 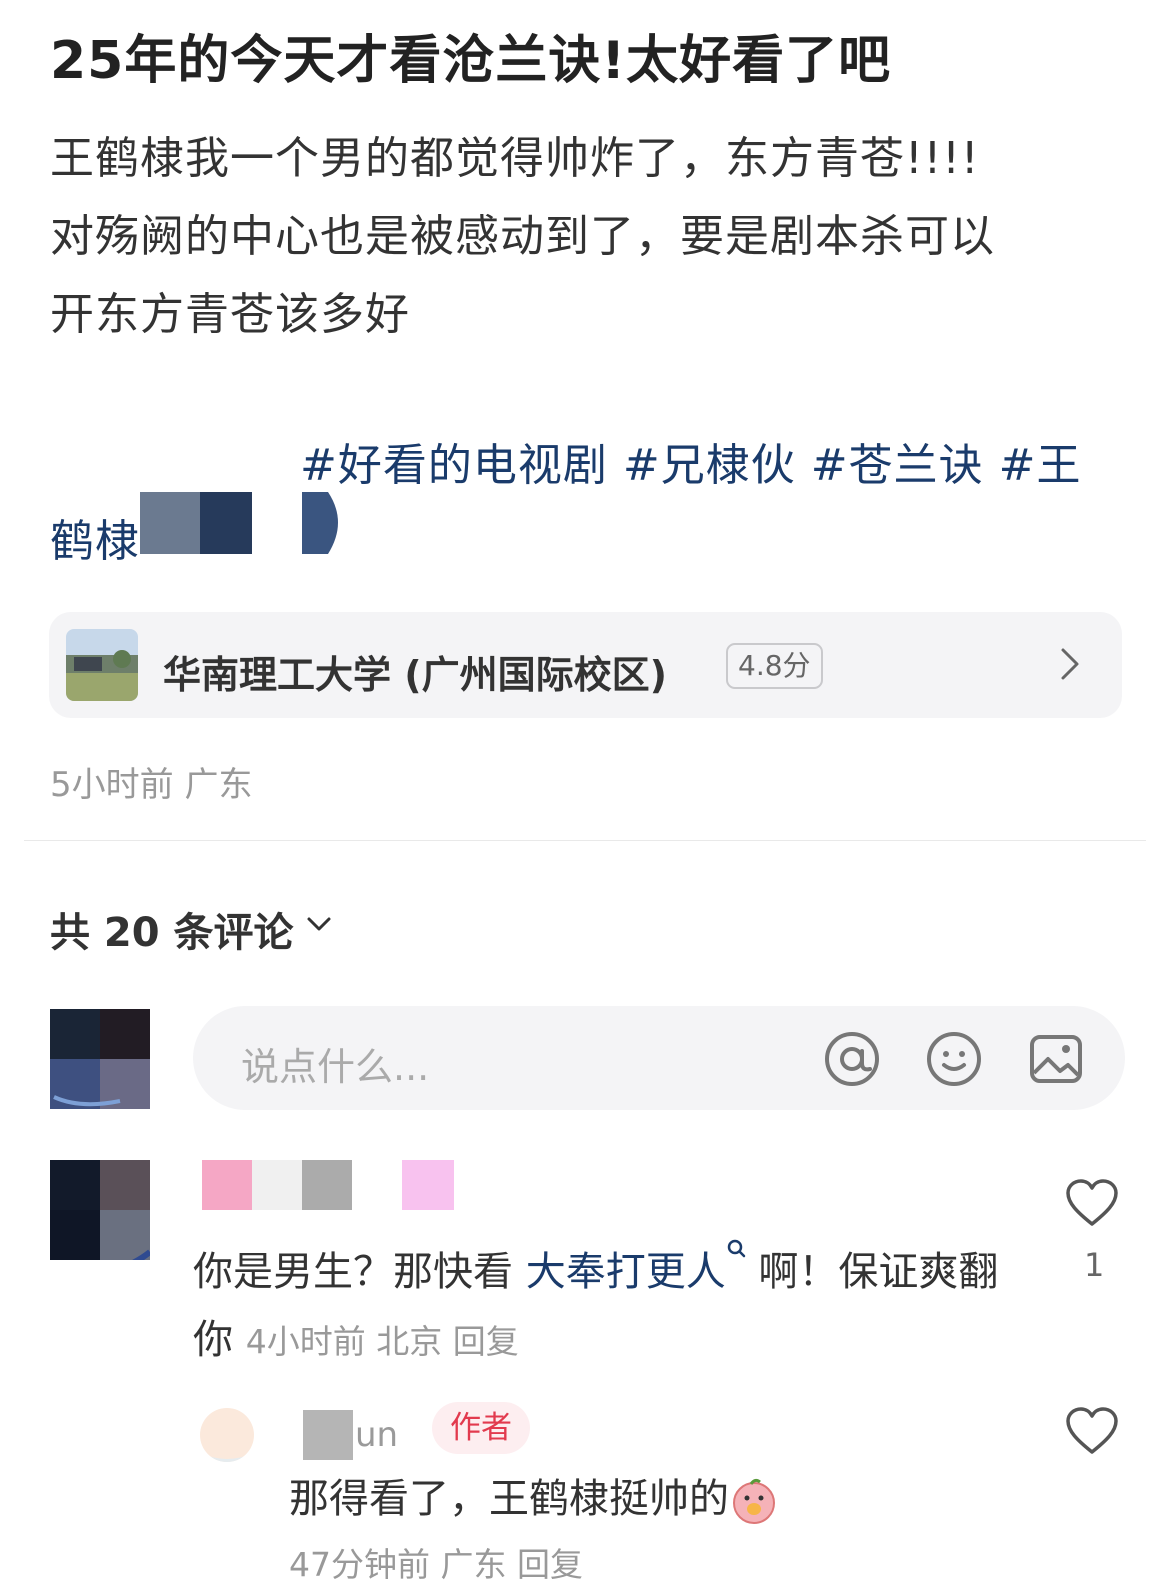 What do you see at coordinates (454, 465) in the screenshot?
I see `tag-good-tv: #好看的电视剧` at bounding box center [454, 465].